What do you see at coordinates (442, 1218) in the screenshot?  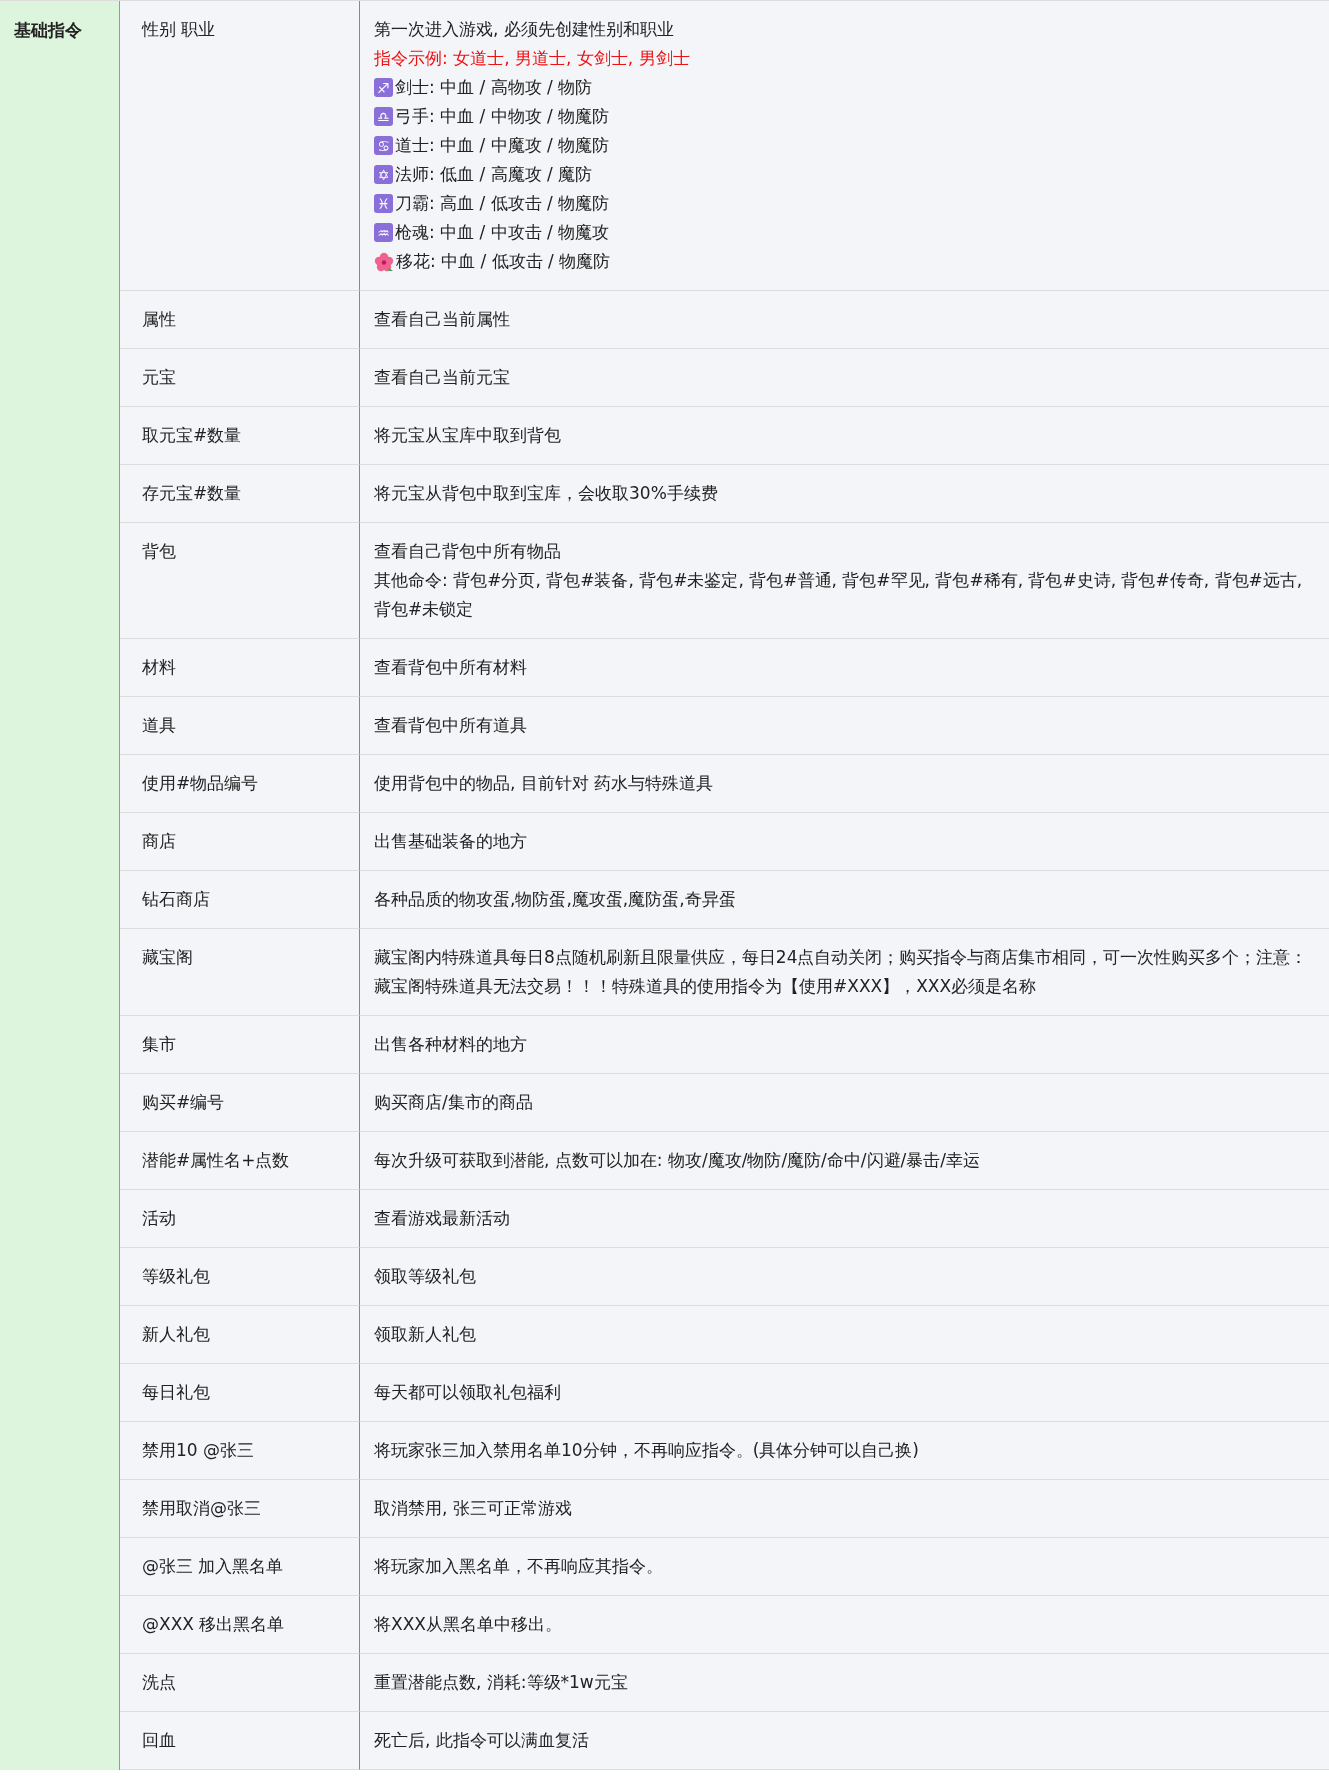 I see `description-text: 查看游戏最新活动` at bounding box center [442, 1218].